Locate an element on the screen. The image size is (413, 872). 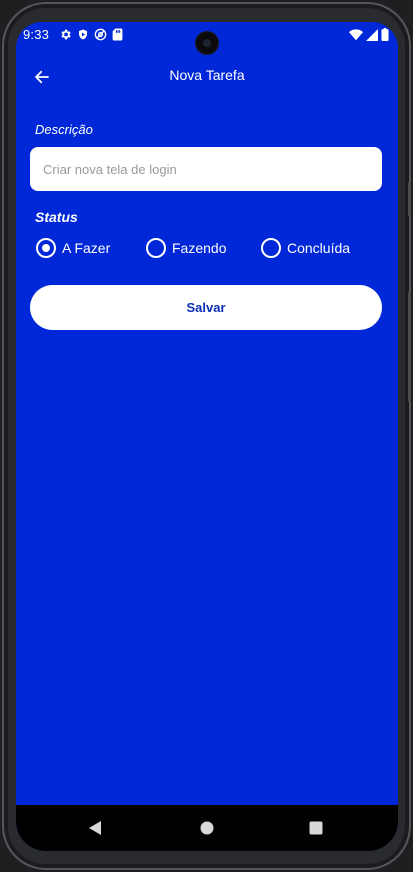
sd-card-icon is located at coordinates (117, 37).